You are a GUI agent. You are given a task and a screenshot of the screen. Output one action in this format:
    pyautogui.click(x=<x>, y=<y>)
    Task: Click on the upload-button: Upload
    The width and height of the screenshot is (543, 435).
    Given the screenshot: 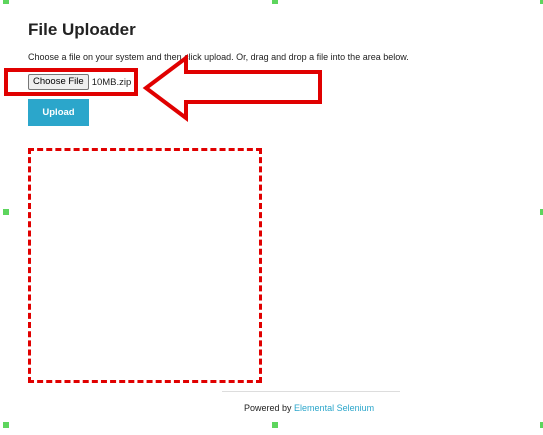 What is the action you would take?
    pyautogui.click(x=58, y=112)
    